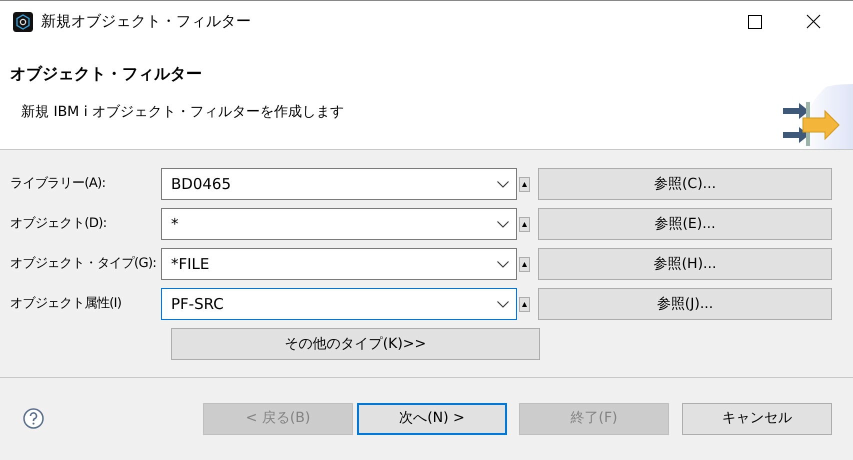 The width and height of the screenshot is (853, 460). Describe the element at coordinates (339, 264) in the screenshot. I see `combo-box: *FILE` at that location.